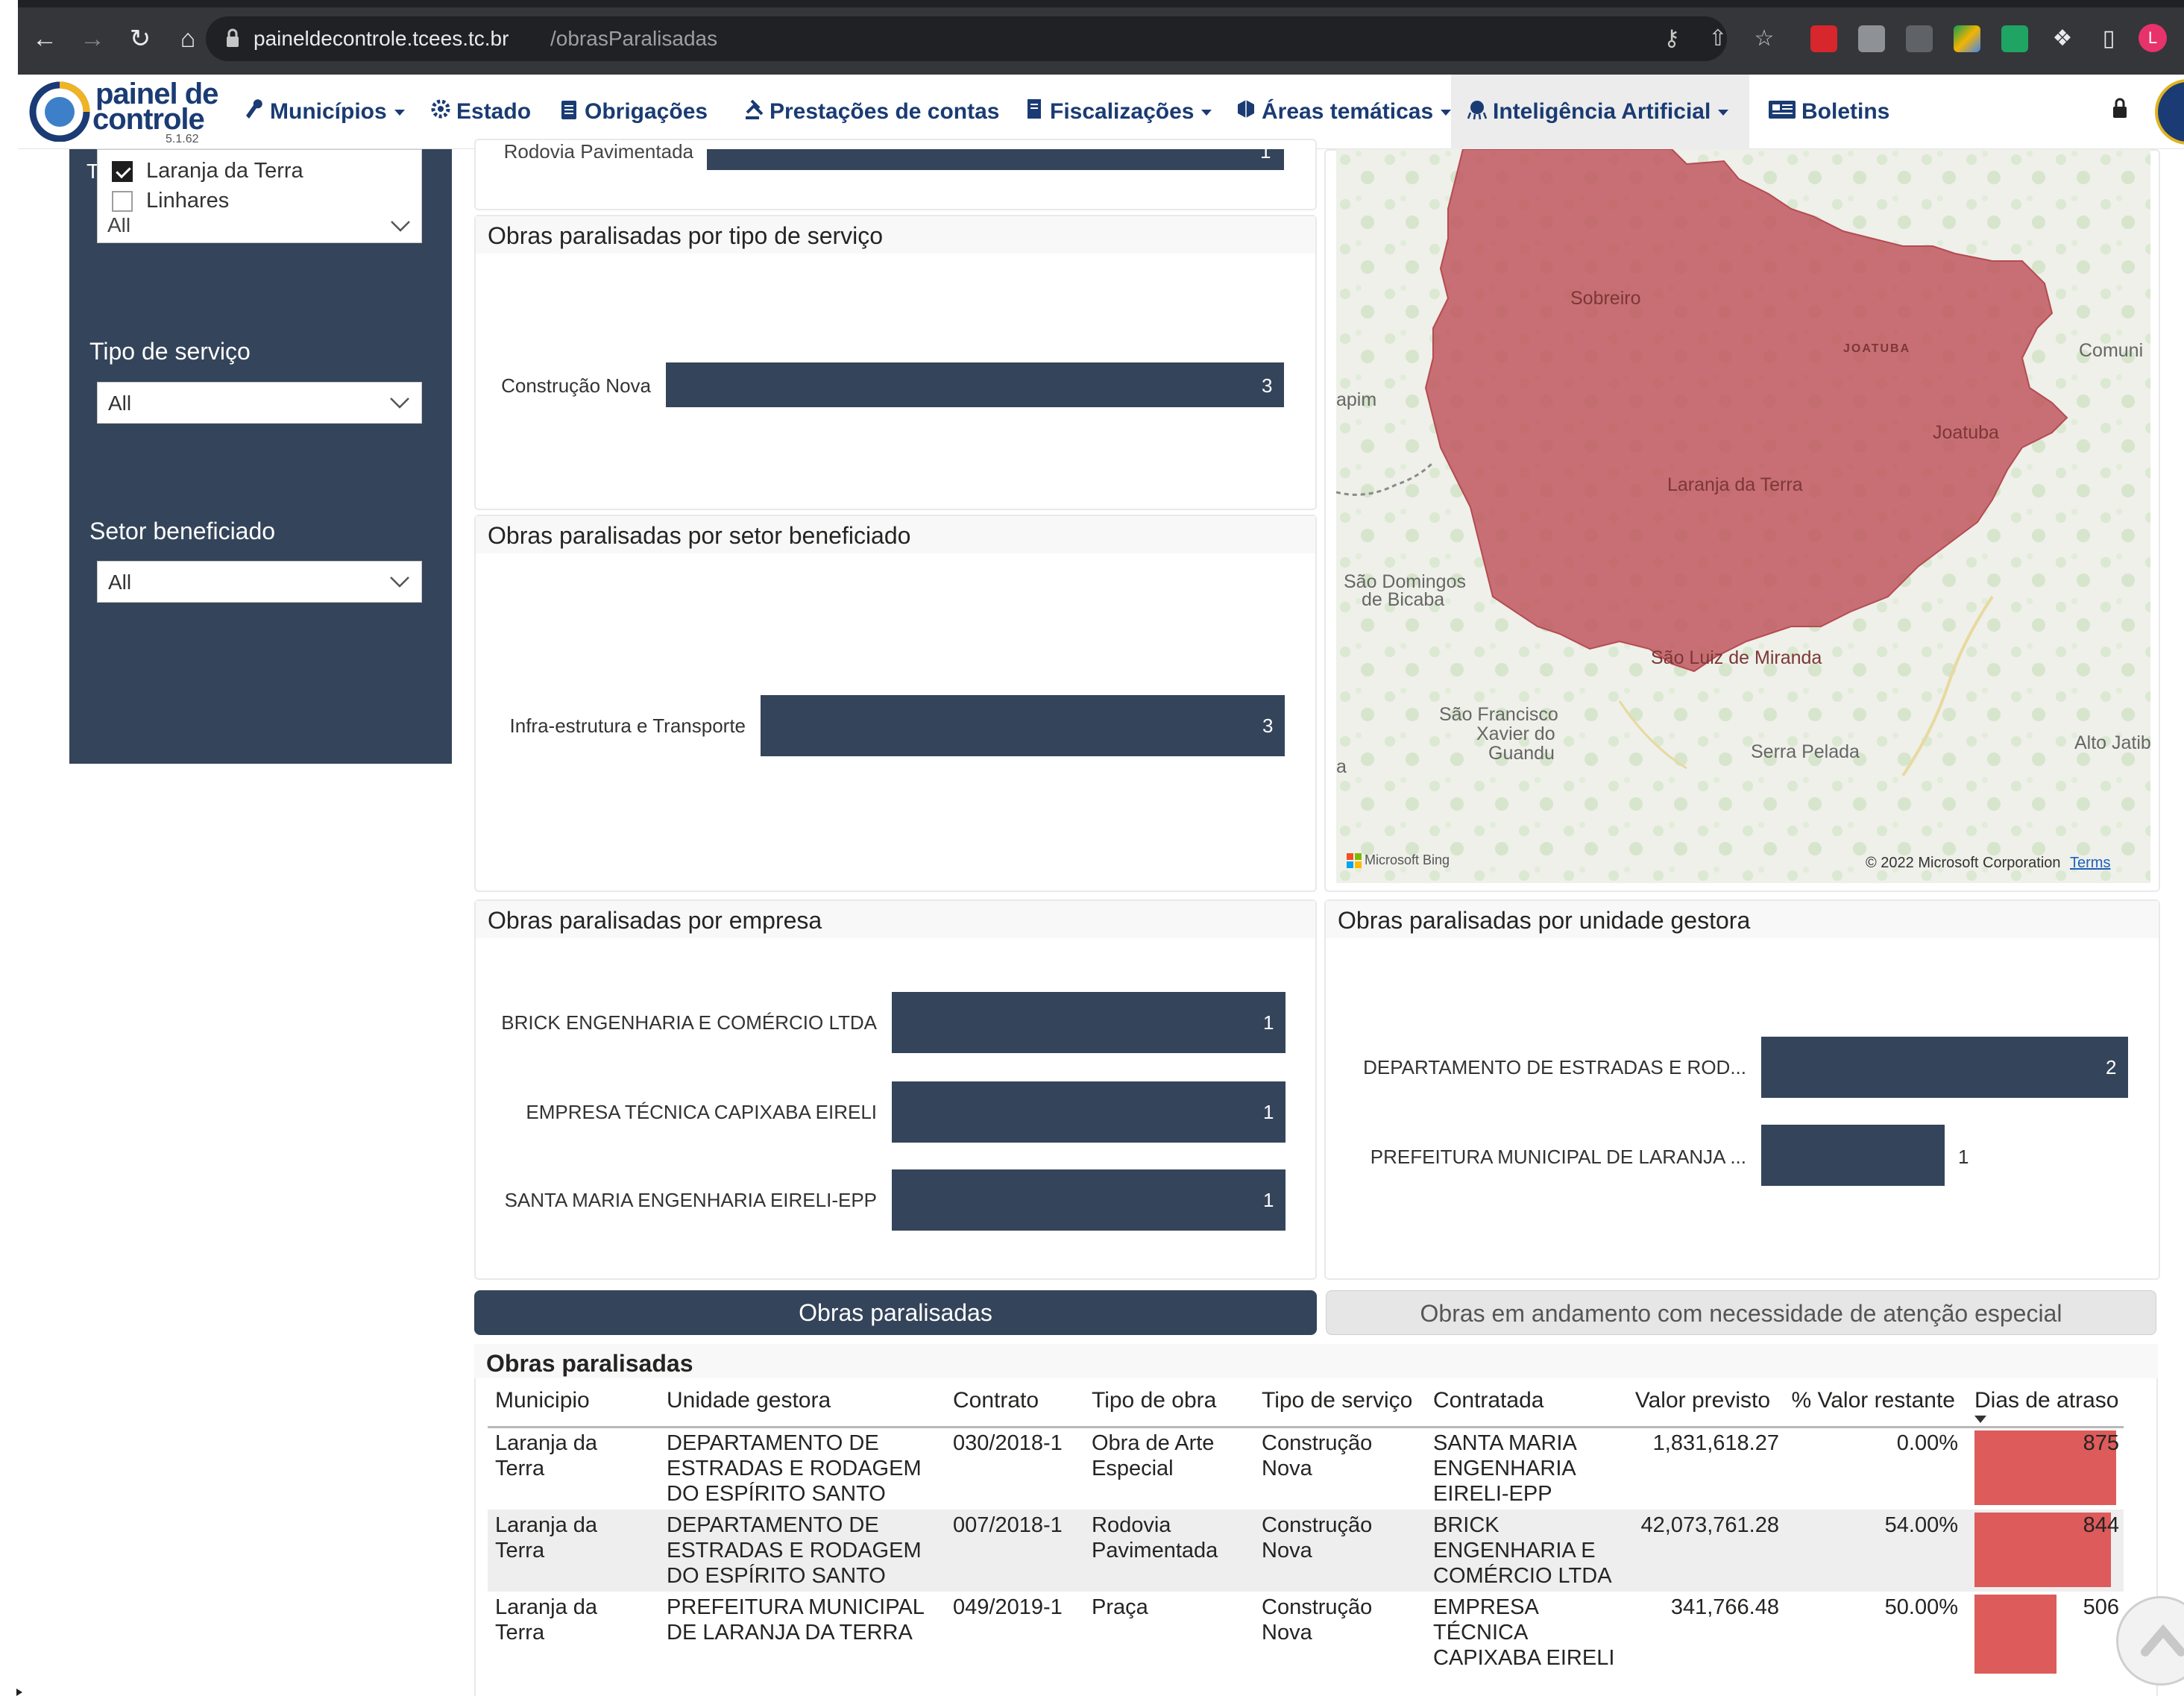 This screenshot has width=2184, height=1696. Describe the element at coordinates (1521, 753) in the screenshot. I see `map-label-sao-francisco-3: Guandu` at that location.